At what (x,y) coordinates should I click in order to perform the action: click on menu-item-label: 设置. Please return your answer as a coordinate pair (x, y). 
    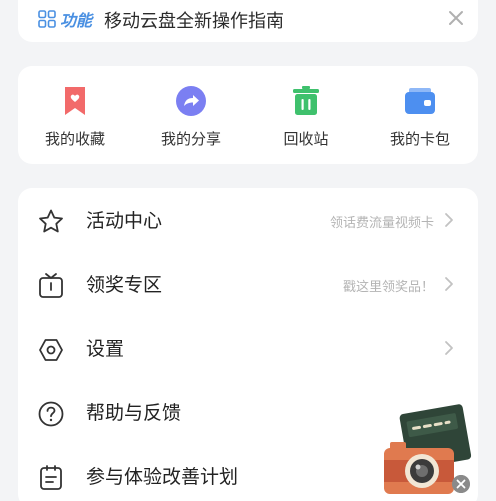
    Looking at the image, I should click on (105, 349).